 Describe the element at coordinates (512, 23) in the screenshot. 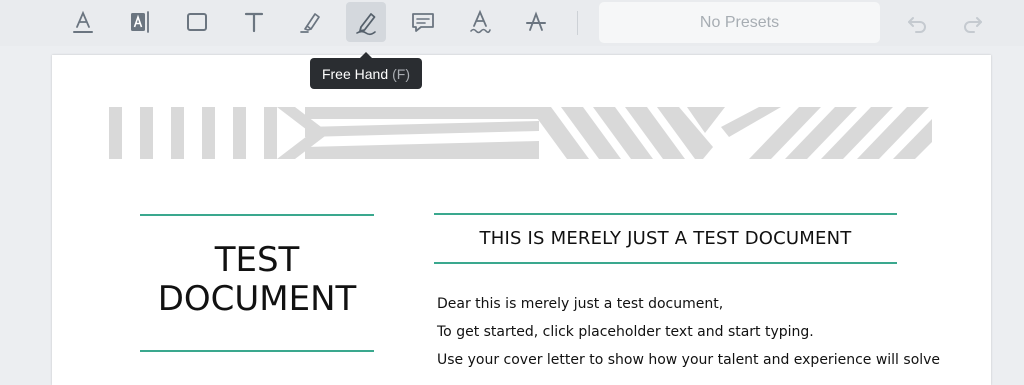

I see `annotation-toolbar: No Presets` at that location.